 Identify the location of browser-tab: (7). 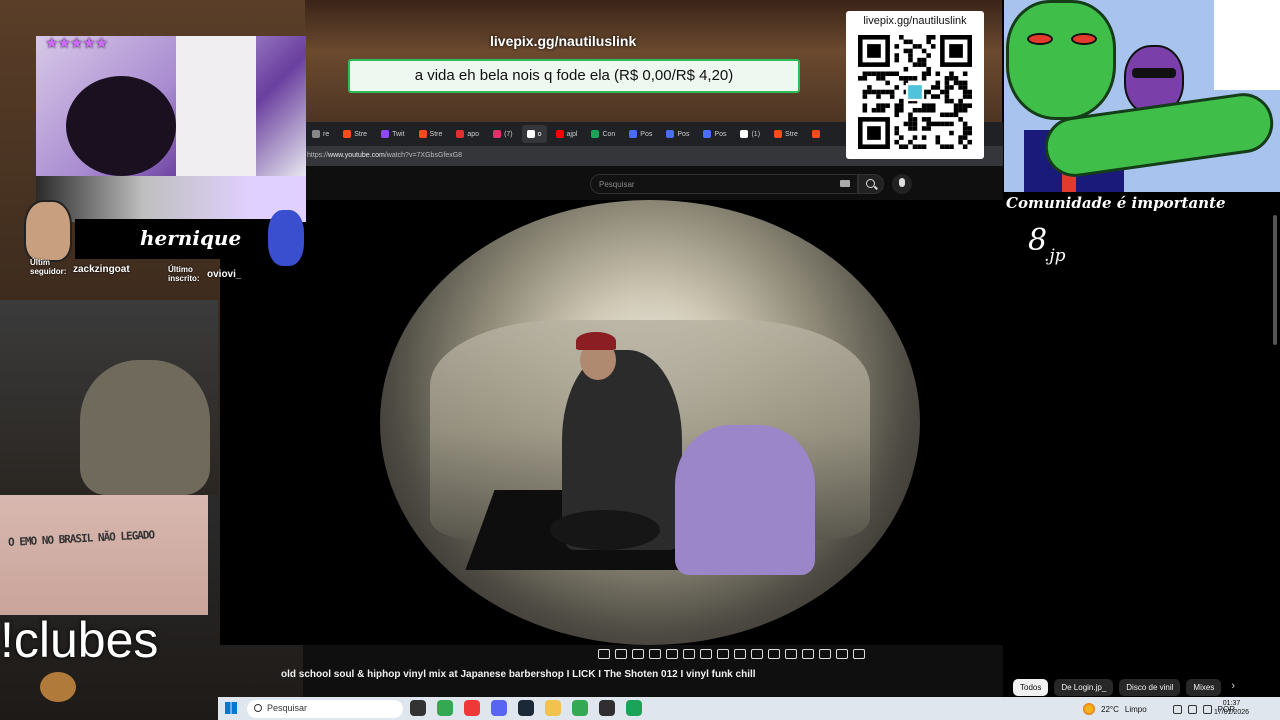
(503, 134).